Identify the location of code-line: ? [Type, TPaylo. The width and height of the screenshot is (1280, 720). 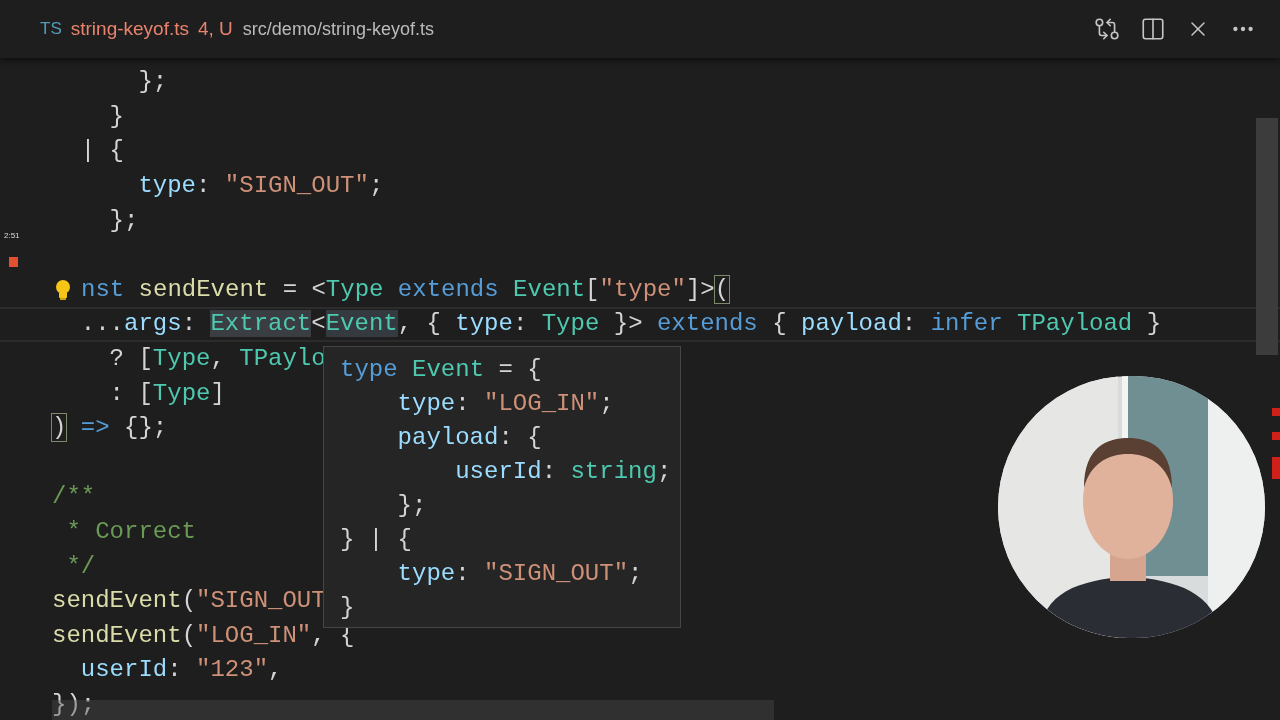
(217, 359).